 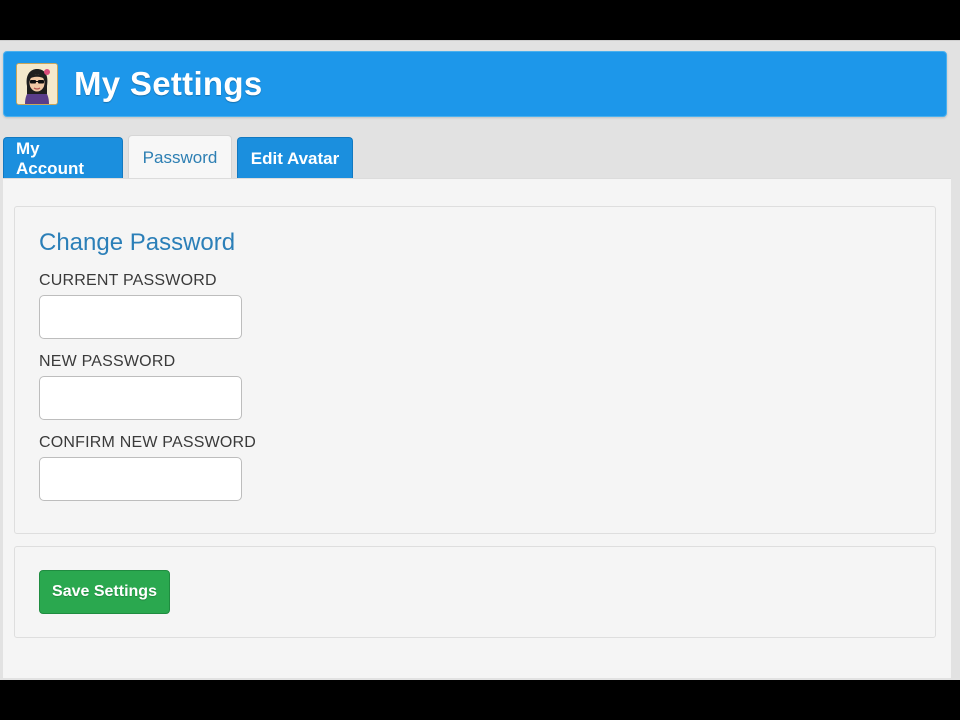 What do you see at coordinates (140, 317) in the screenshot?
I see `current-password-input` at bounding box center [140, 317].